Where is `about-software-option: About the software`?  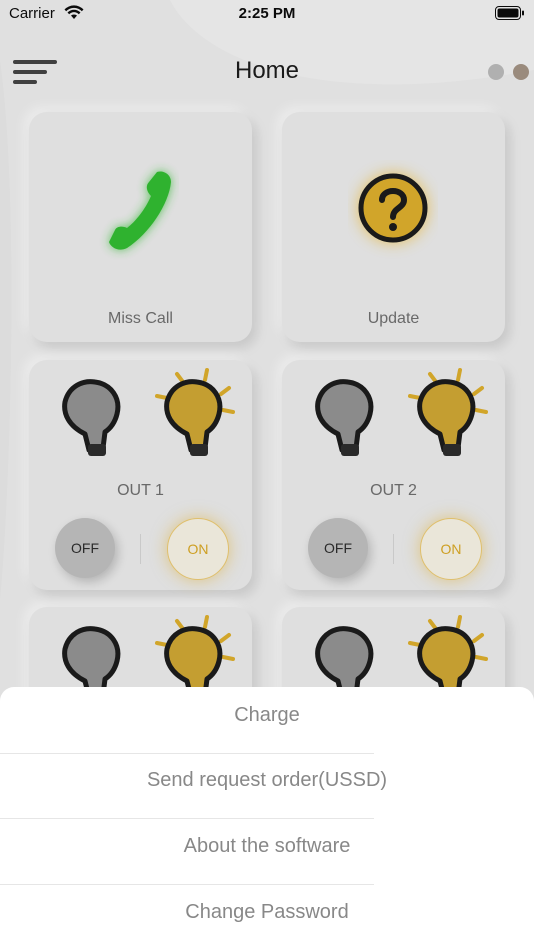 about-software-option: About the software is located at coordinates (267, 846).